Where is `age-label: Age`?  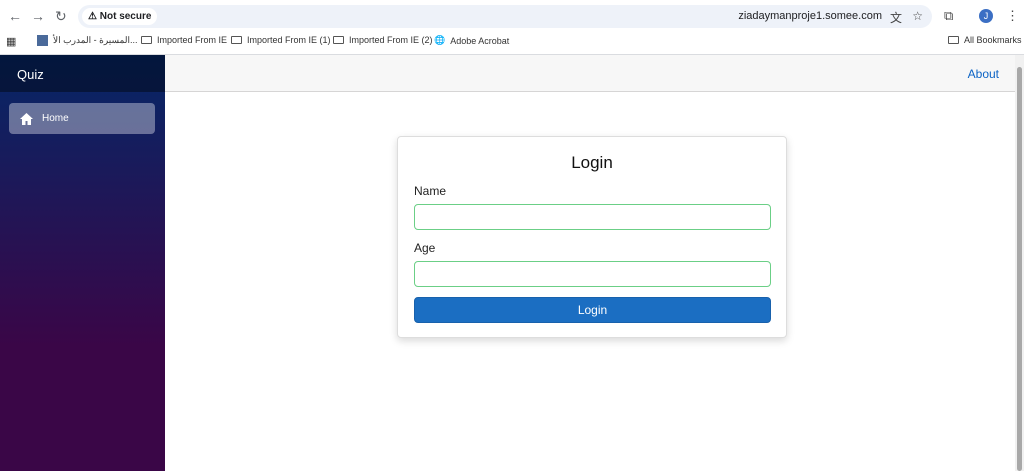
age-label: Age is located at coordinates (425, 248).